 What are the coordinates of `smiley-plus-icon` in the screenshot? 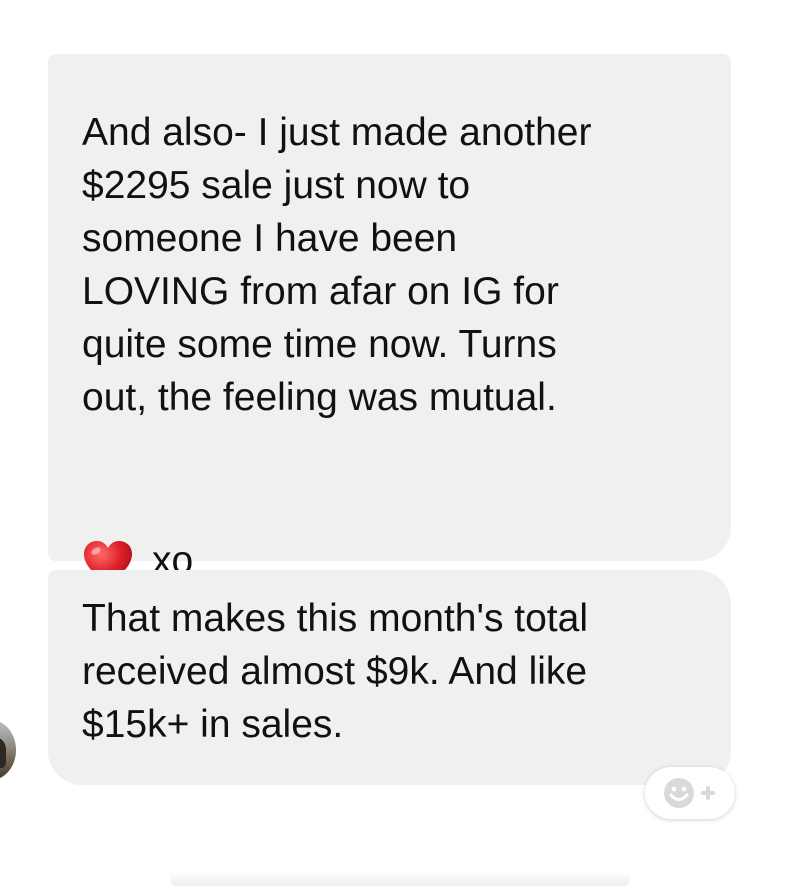 It's located at (690, 793).